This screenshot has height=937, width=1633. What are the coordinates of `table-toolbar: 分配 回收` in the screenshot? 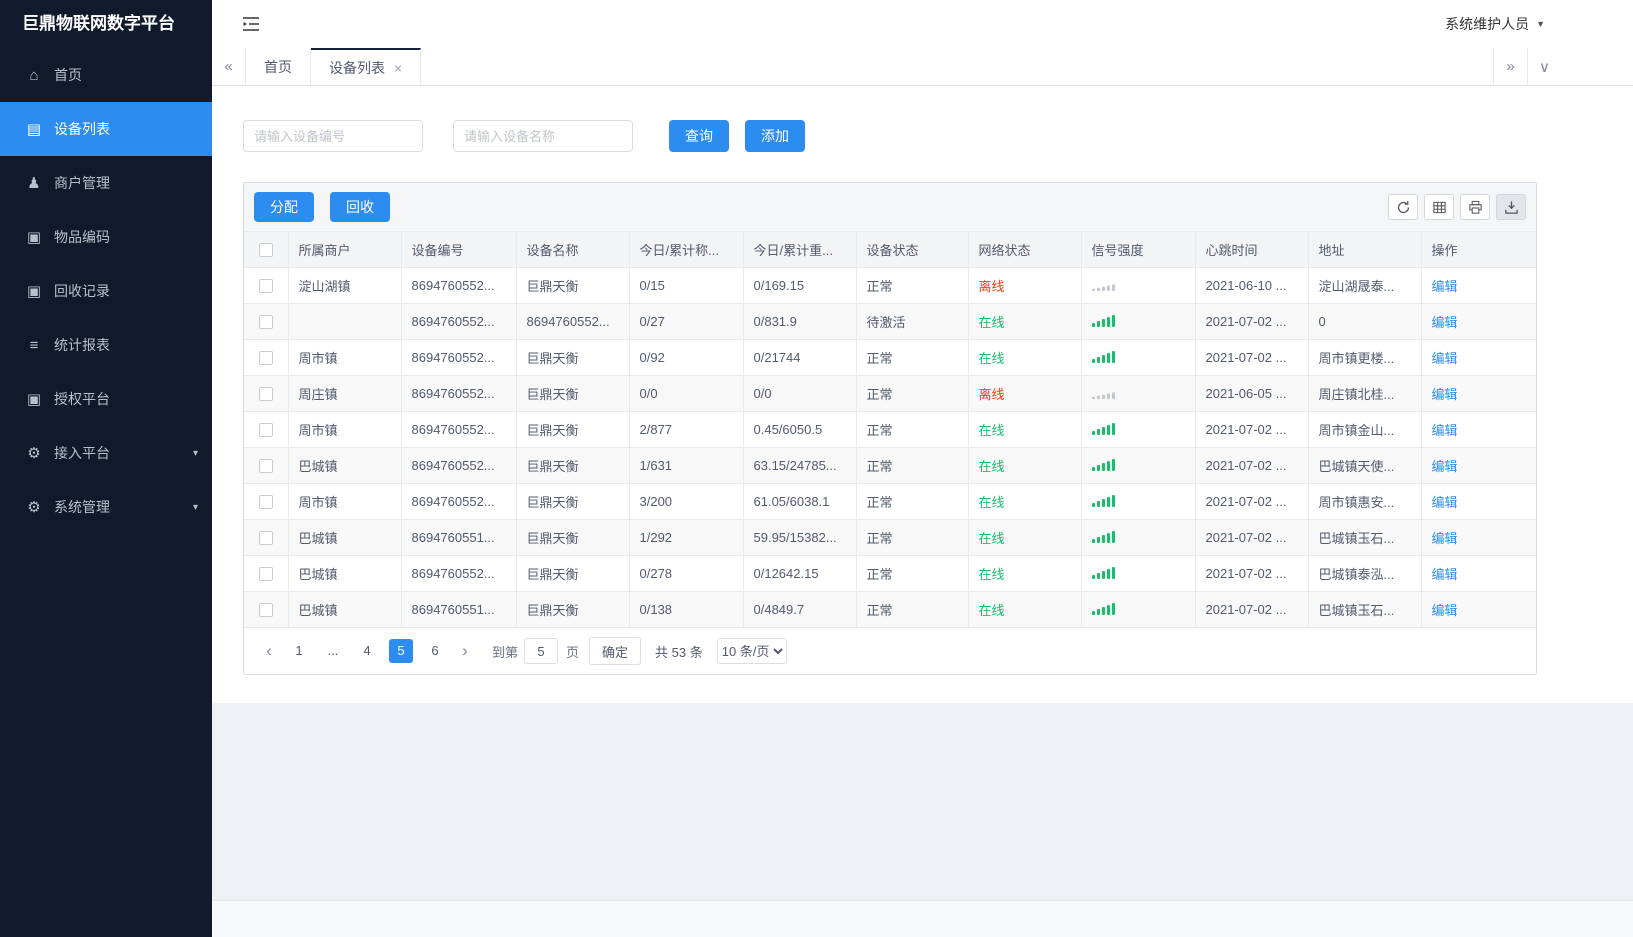 It's located at (890, 207).